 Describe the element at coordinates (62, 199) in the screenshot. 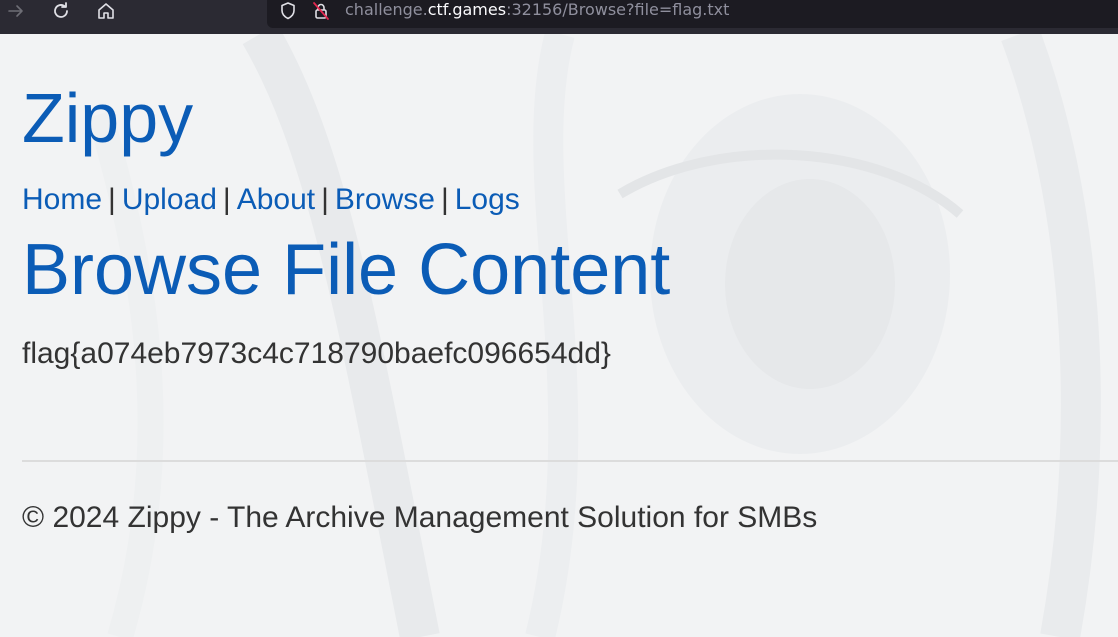

I see `nav-link-home: Home` at that location.